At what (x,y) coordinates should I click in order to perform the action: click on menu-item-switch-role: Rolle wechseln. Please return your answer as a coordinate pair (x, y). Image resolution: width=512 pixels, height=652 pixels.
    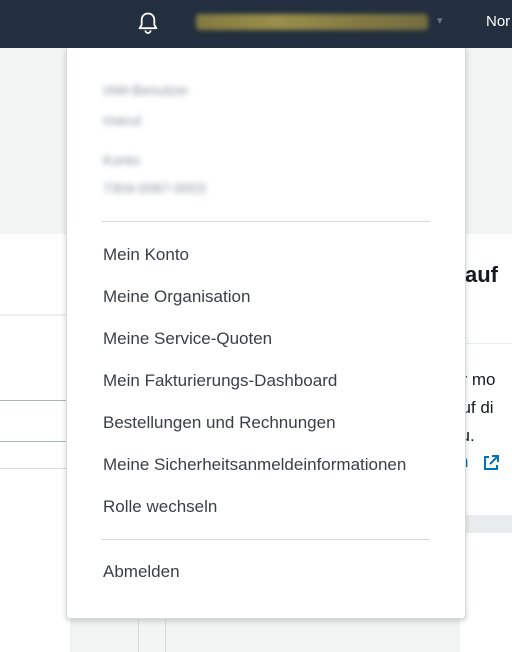
    Looking at the image, I should click on (160, 507).